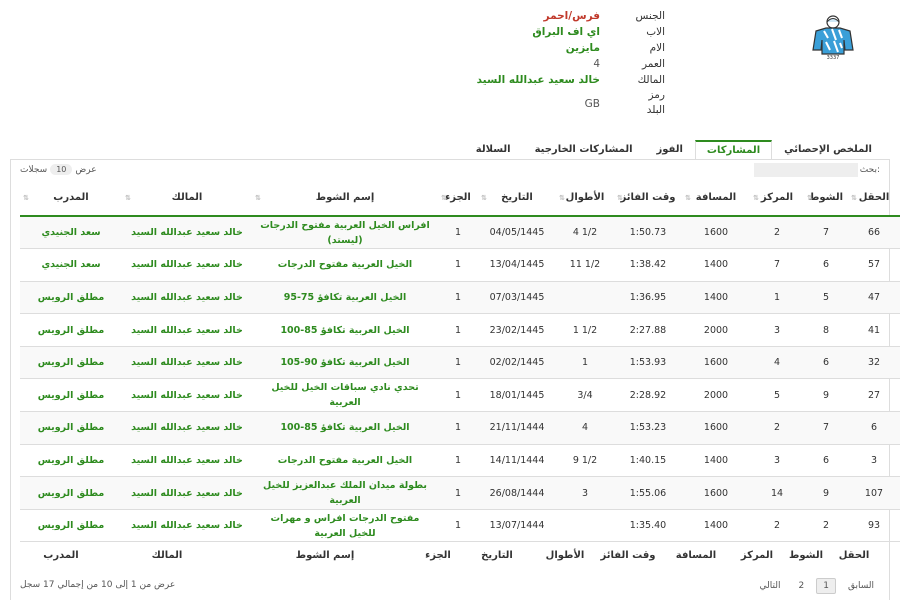 This screenshot has width=900, height=600. I want to click on col-distance: المسافة ⇅, so click(716, 198).